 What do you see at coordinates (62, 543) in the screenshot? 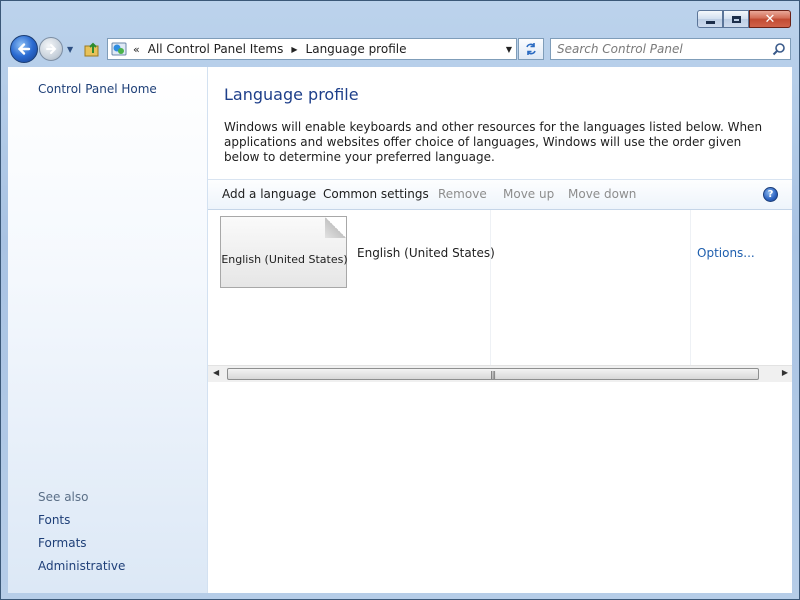
I see `formats-link: Formats` at bounding box center [62, 543].